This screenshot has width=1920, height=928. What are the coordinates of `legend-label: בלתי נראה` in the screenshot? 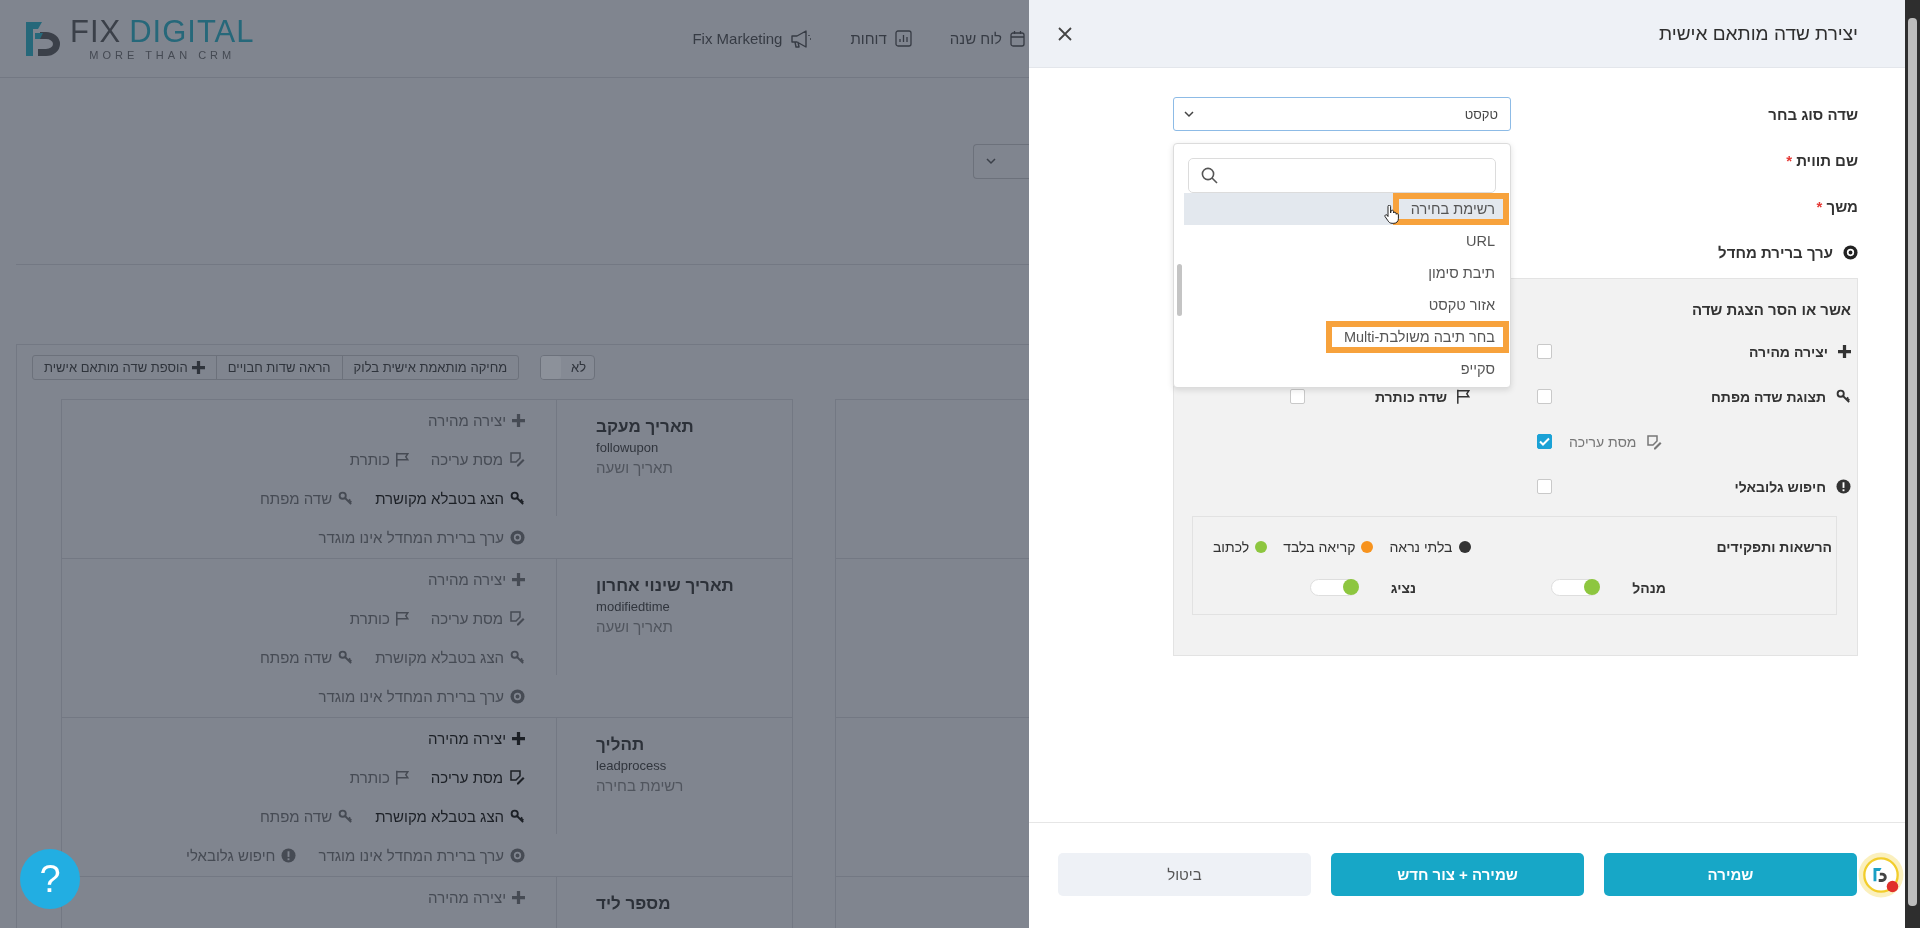 It's located at (1421, 547).